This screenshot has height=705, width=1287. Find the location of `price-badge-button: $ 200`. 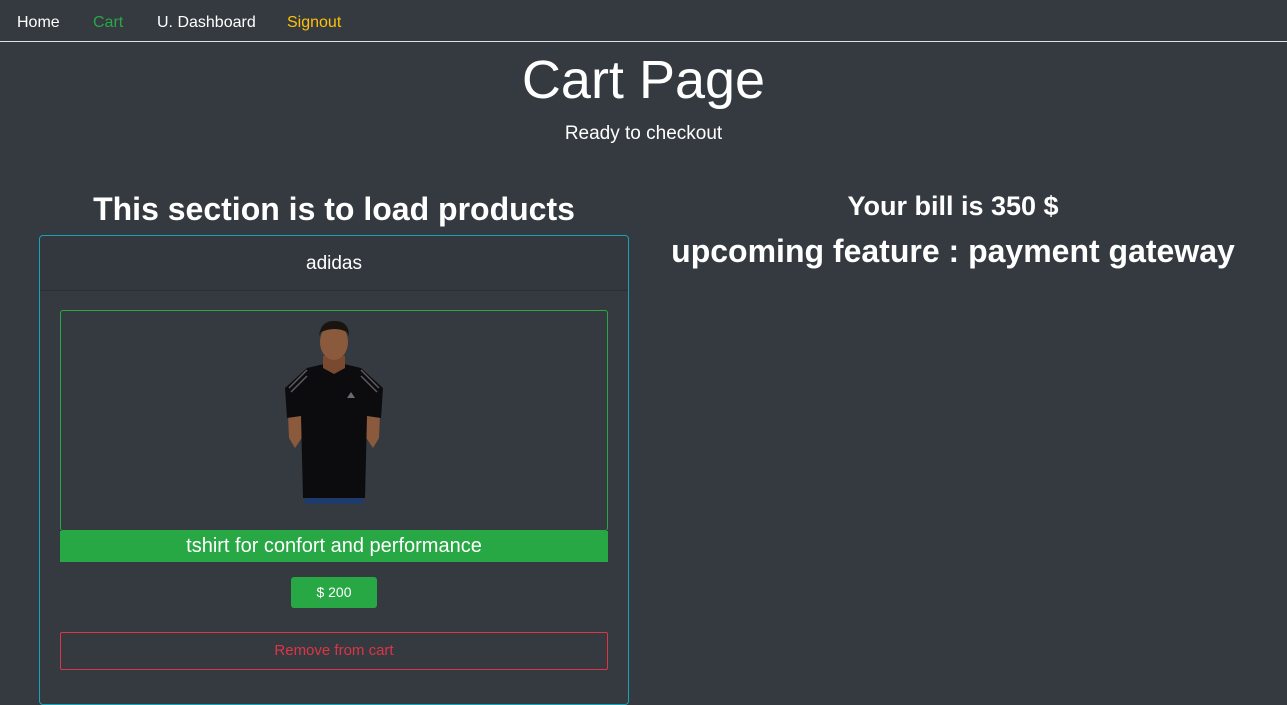

price-badge-button: $ 200 is located at coordinates (334, 592).